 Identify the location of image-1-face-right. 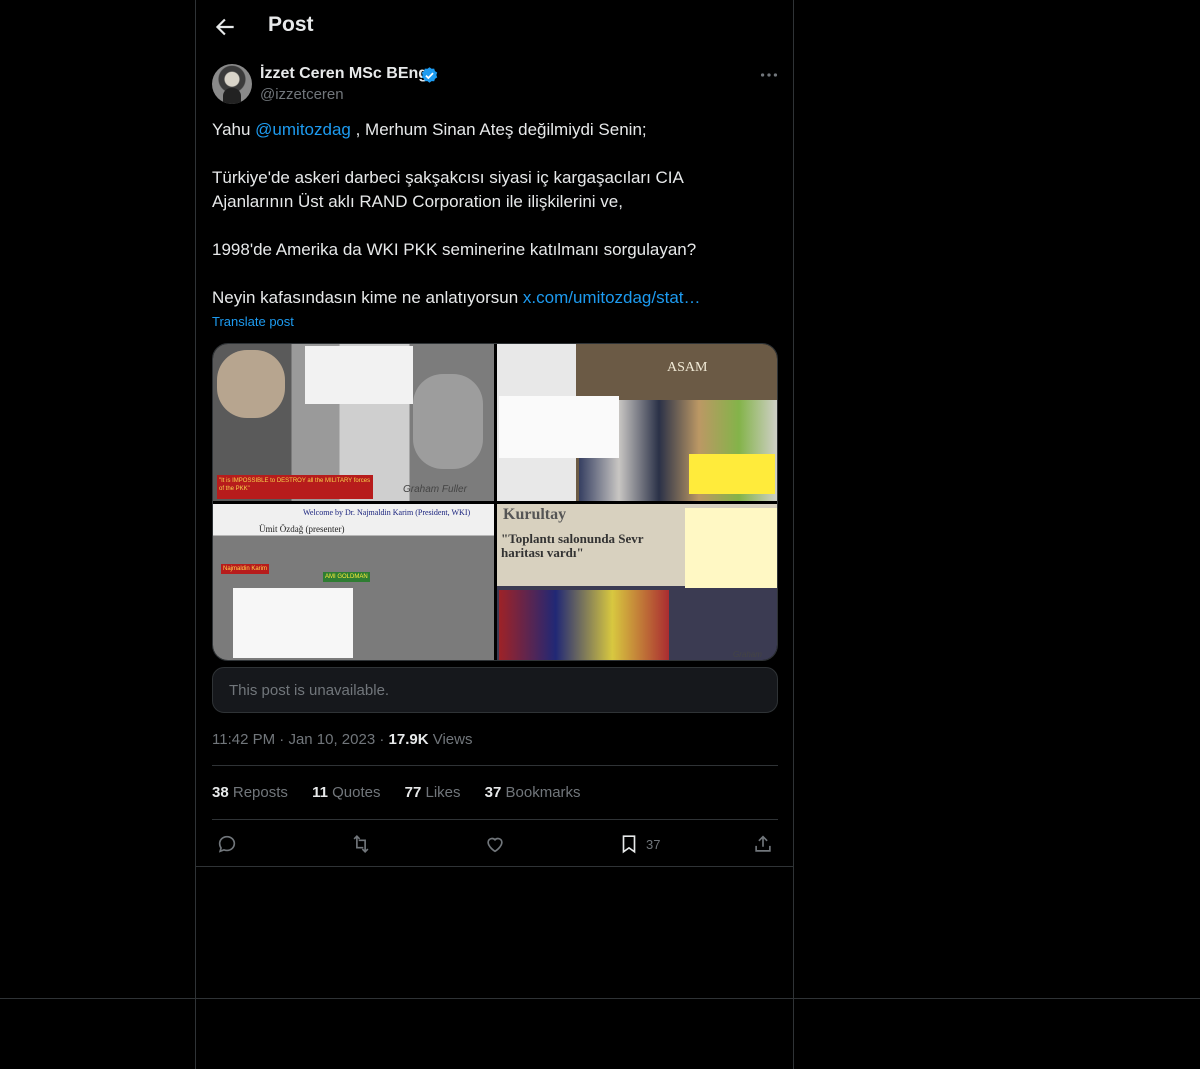
(448, 421).